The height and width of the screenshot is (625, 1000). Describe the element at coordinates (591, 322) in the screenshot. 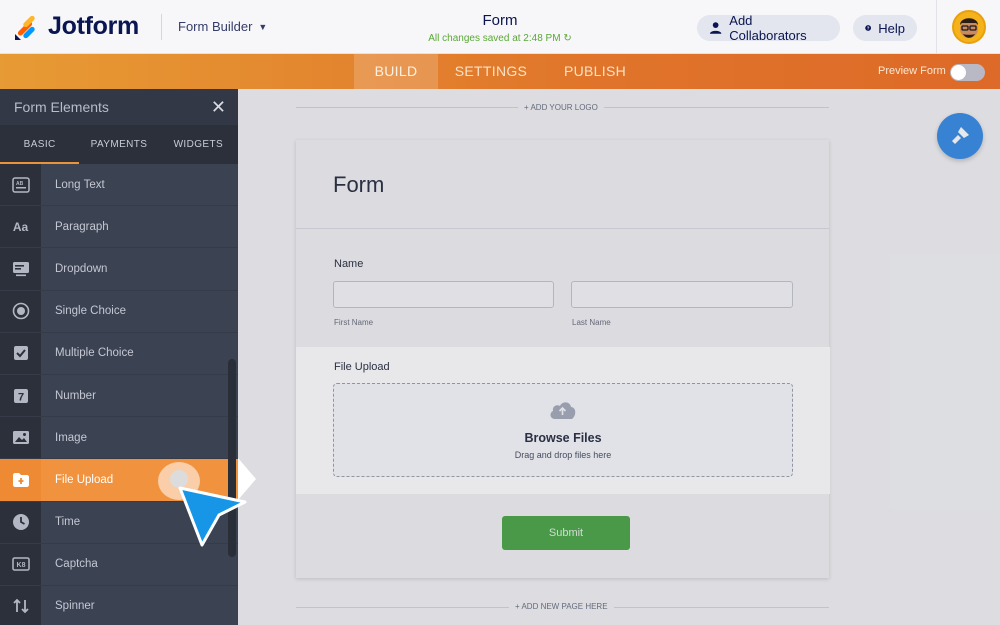

I see `last-name-sublabel: Last Name` at that location.